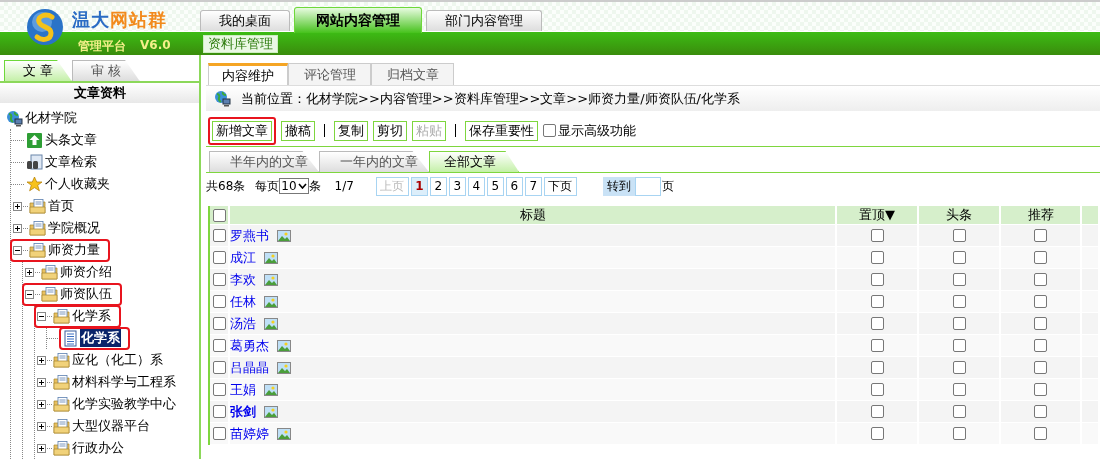 The height and width of the screenshot is (459, 1100). I want to click on page-button: 3, so click(457, 186).